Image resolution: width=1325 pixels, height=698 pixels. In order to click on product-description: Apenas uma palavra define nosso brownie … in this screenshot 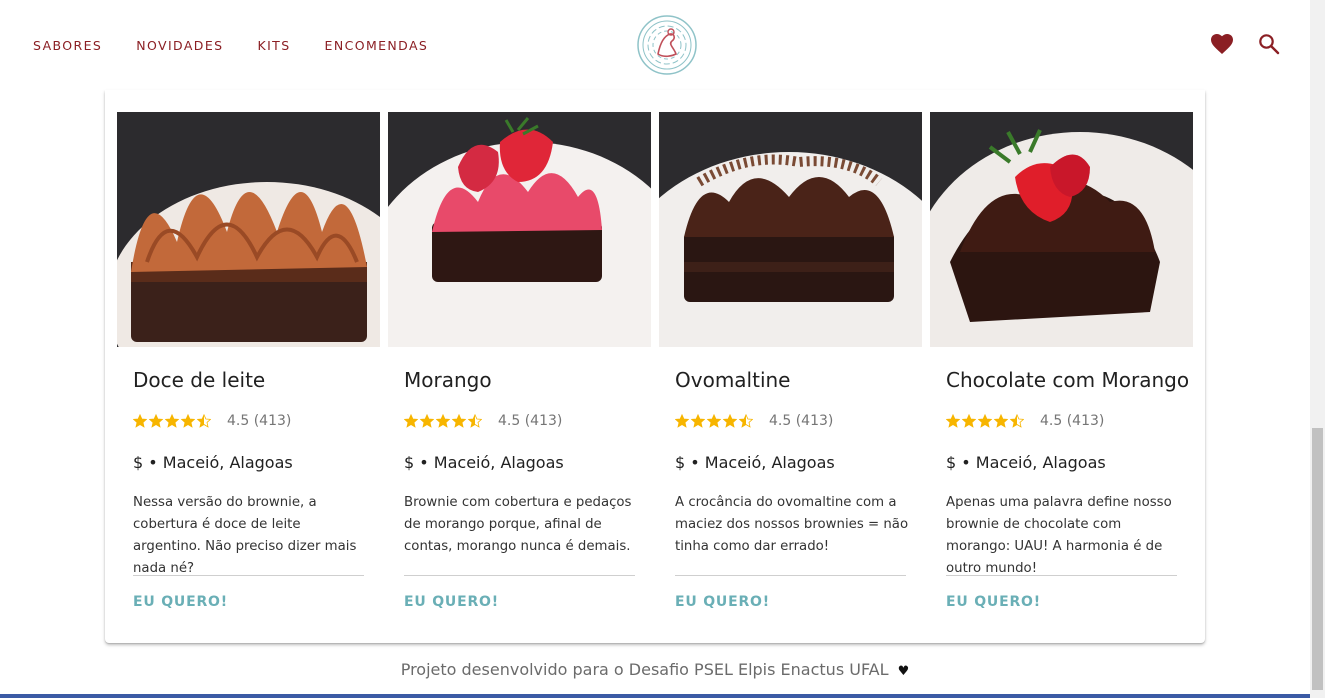, I will do `click(1059, 535)`.